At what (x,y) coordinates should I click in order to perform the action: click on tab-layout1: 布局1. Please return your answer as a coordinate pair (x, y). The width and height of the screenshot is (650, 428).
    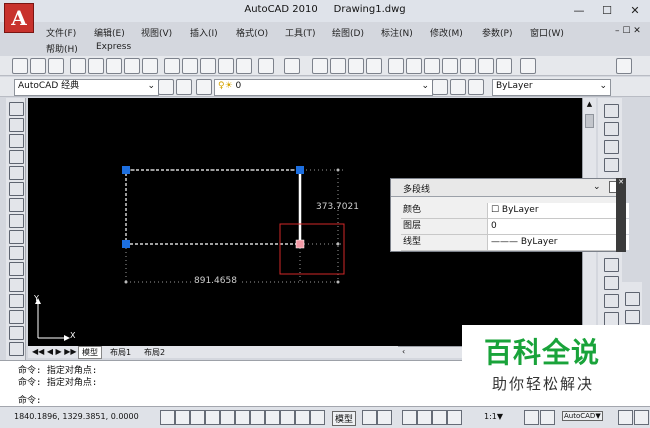
    Looking at the image, I should click on (120, 352).